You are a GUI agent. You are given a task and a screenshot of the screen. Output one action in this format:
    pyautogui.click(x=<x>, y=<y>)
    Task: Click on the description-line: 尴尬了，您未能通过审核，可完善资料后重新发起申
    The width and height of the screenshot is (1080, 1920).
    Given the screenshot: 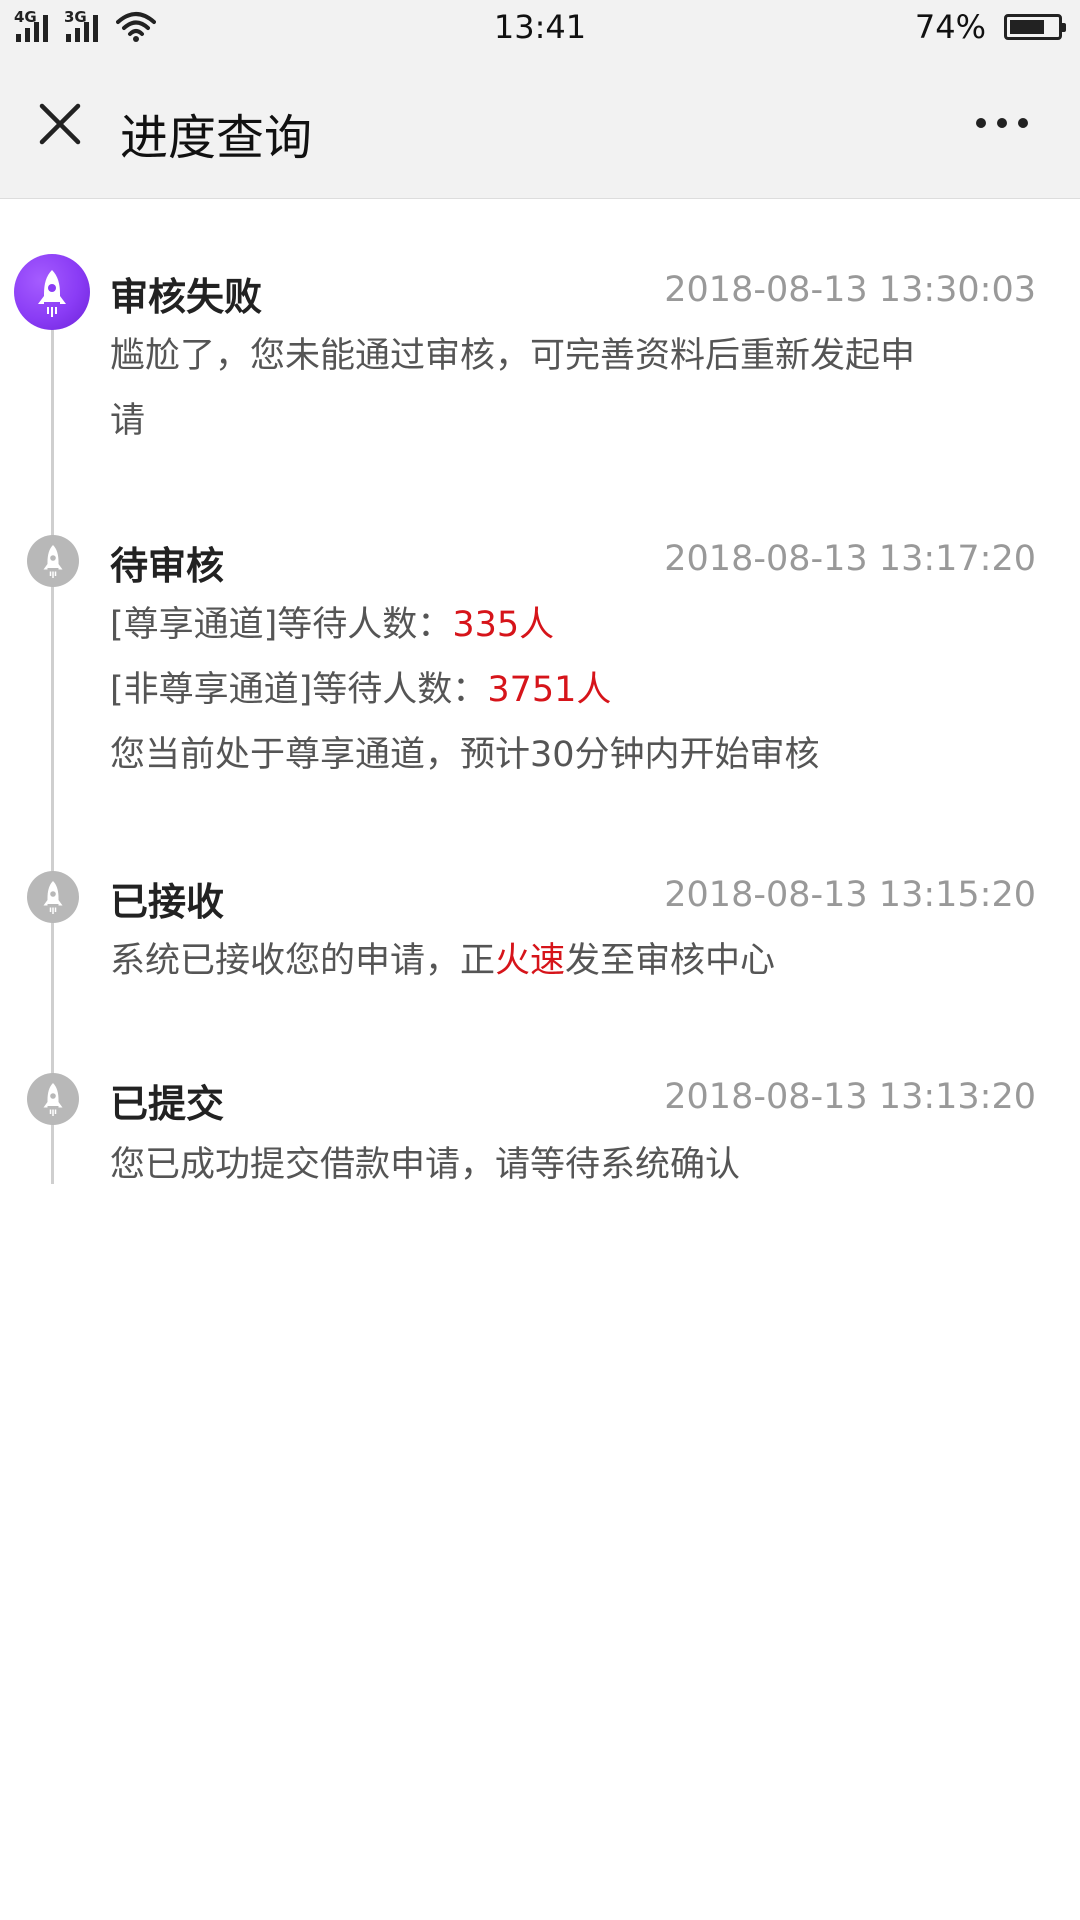 What is the action you would take?
    pyautogui.click(x=513, y=356)
    